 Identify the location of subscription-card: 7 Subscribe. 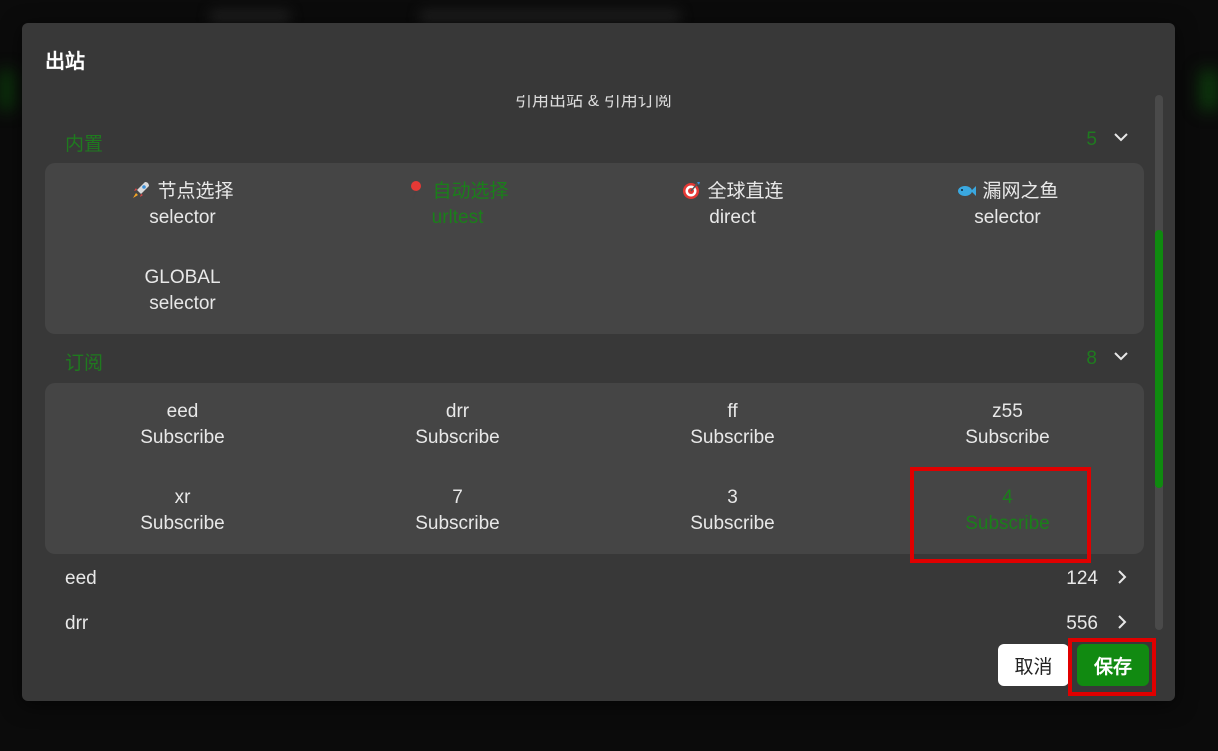
(457, 511).